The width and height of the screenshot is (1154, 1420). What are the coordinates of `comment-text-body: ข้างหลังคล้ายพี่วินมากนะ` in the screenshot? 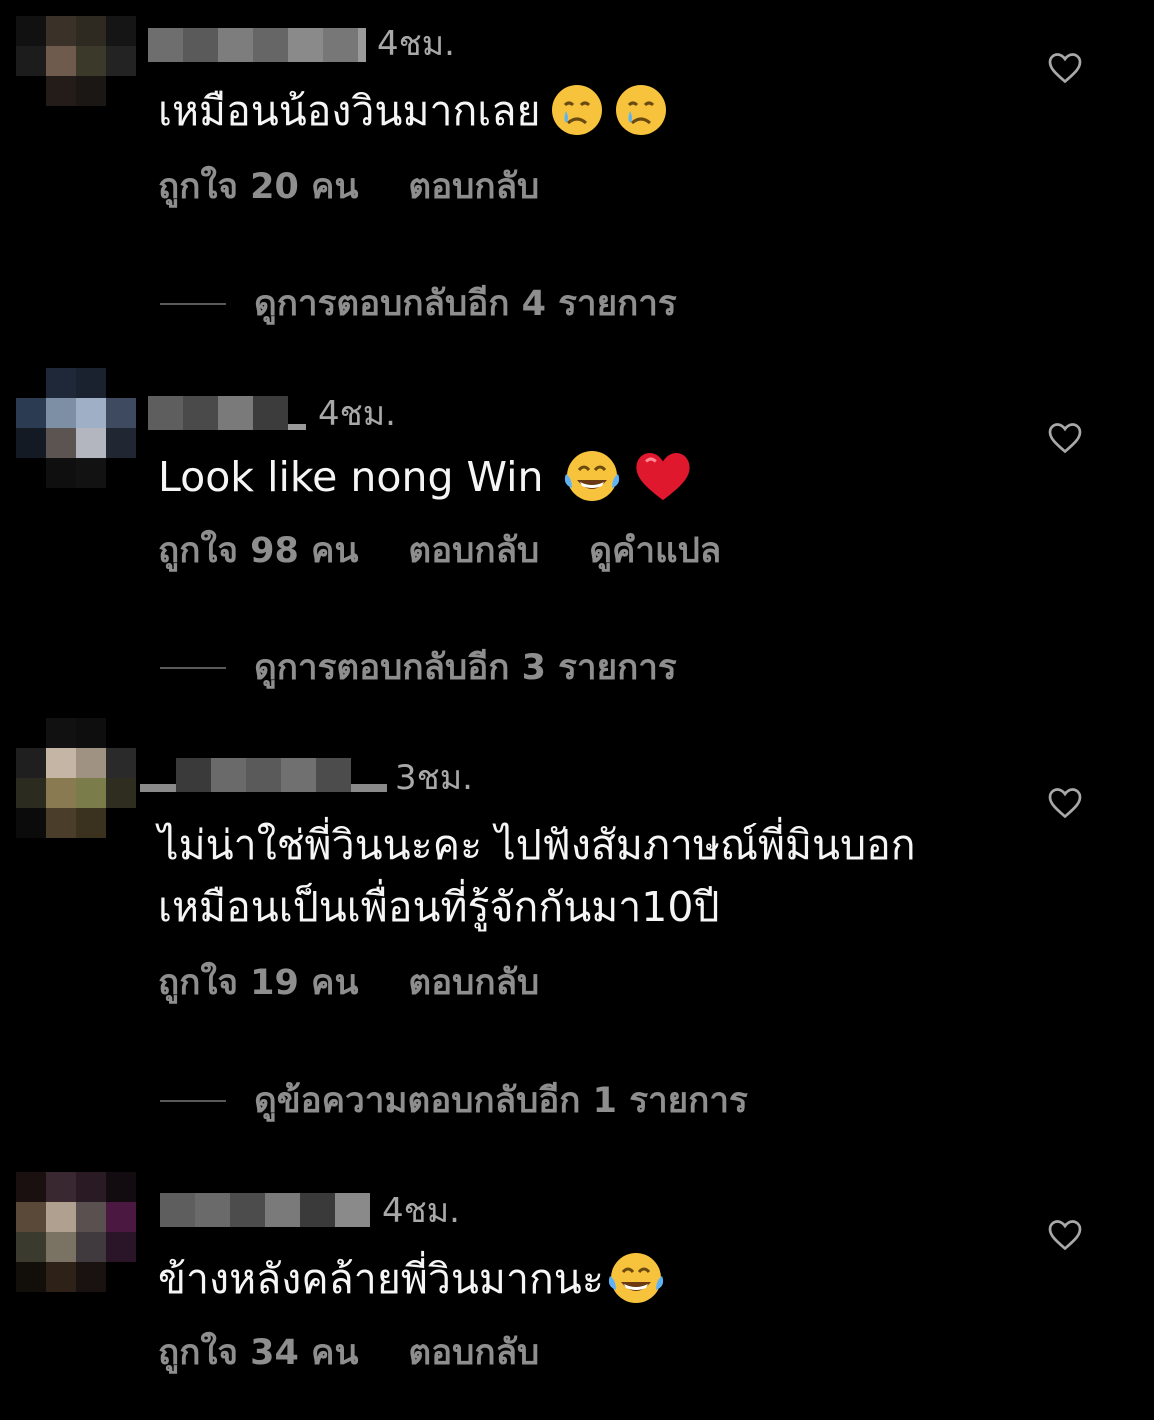 It's located at (381, 1279).